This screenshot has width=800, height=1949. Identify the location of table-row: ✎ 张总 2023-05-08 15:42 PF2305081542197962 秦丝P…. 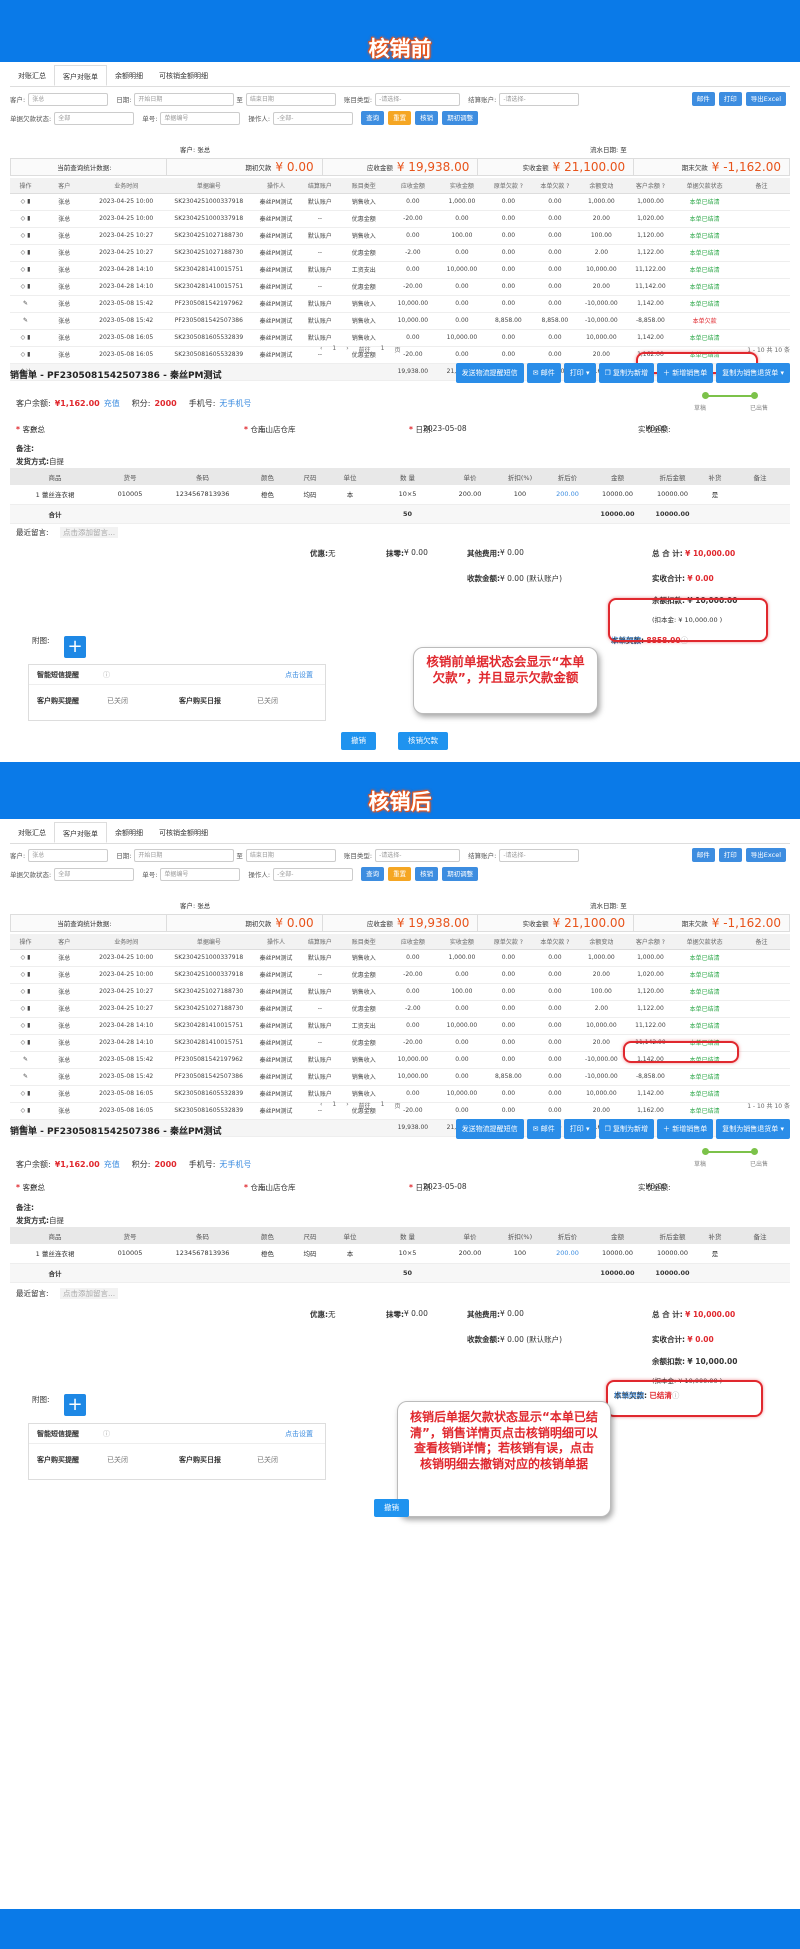
(400, 304).